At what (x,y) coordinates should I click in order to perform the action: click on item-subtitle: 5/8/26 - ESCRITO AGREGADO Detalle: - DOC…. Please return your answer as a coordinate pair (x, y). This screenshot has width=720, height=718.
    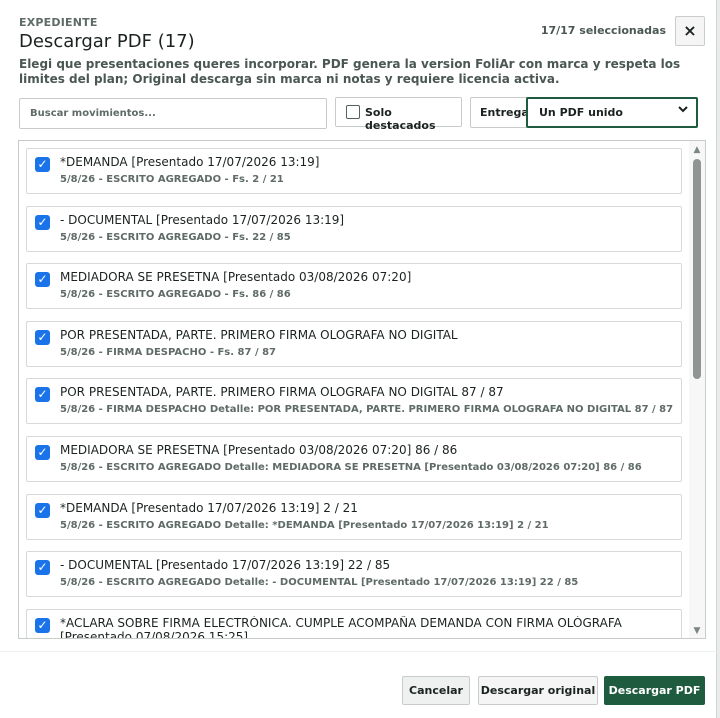
    Looking at the image, I should click on (319, 583).